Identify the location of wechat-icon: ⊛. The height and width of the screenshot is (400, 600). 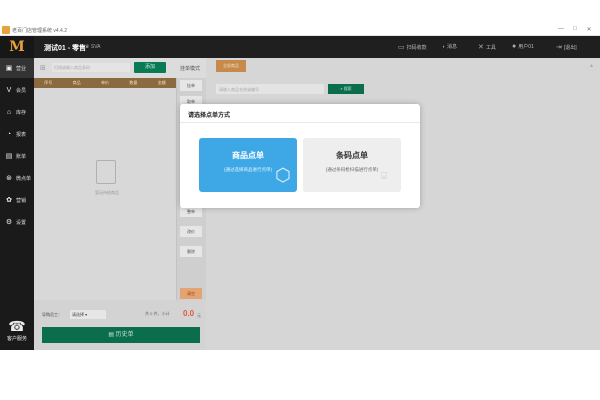
(9, 178).